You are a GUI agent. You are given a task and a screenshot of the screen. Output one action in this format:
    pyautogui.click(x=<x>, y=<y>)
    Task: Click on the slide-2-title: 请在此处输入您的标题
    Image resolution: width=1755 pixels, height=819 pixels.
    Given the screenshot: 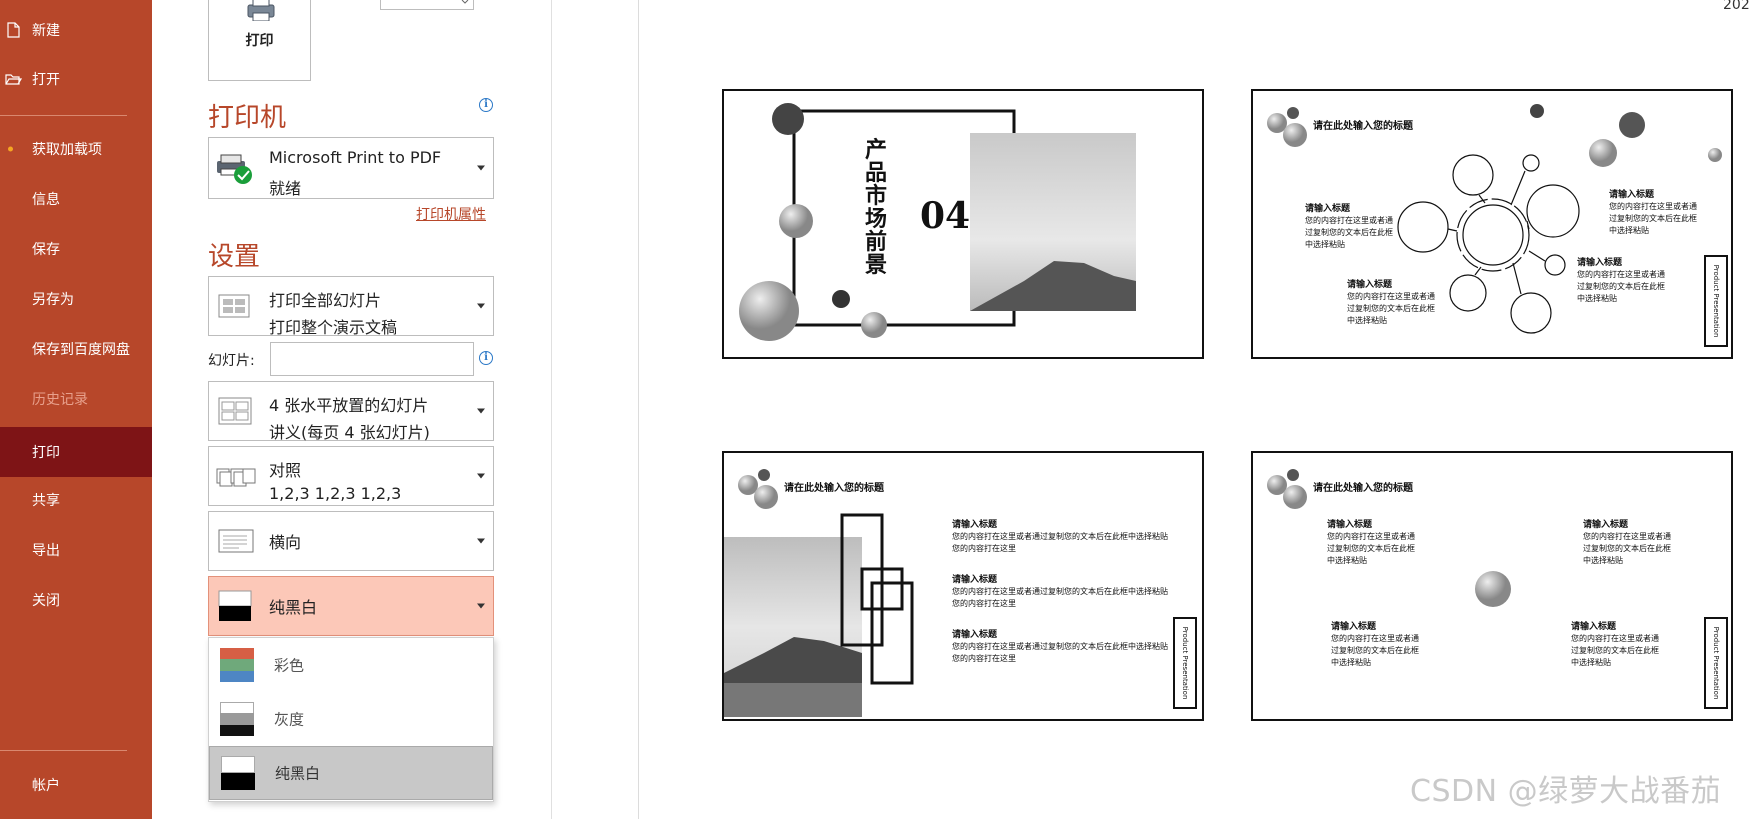 What is the action you would take?
    pyautogui.click(x=1363, y=126)
    